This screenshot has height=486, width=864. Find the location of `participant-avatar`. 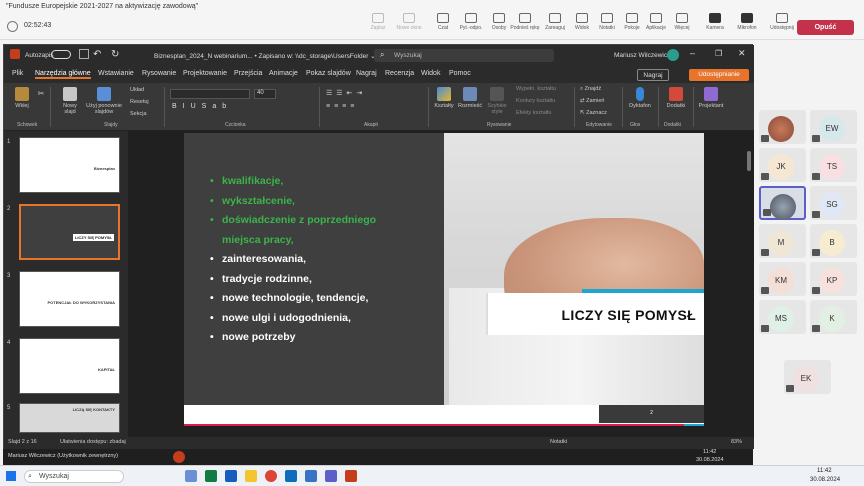

participant-avatar is located at coordinates (783, 207).